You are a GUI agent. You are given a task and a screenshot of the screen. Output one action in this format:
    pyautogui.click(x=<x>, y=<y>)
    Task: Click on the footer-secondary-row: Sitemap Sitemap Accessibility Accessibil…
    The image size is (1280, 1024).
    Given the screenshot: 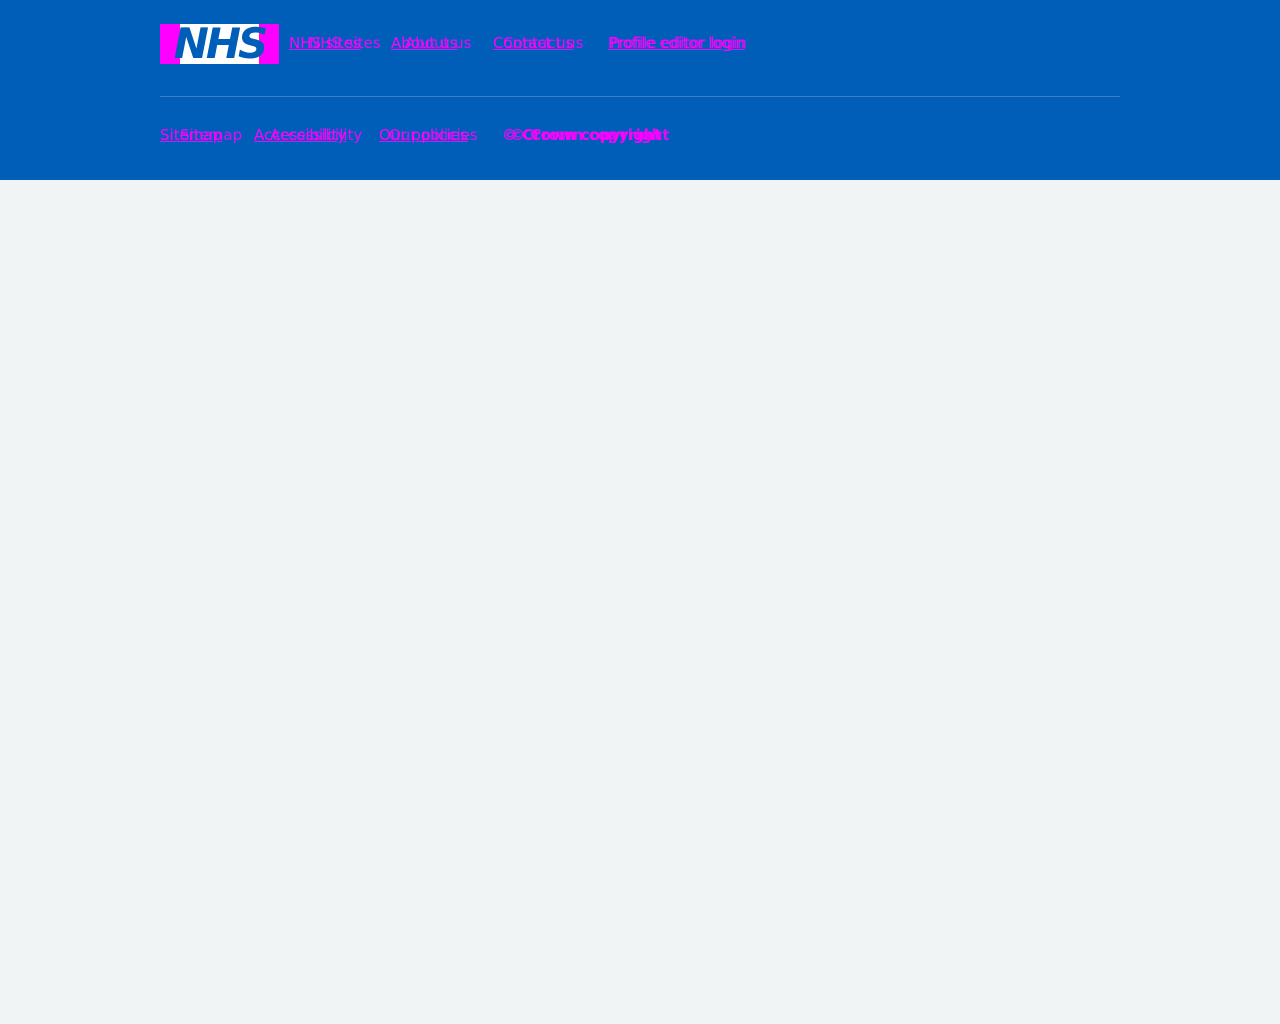 What is the action you would take?
    pyautogui.click(x=640, y=136)
    